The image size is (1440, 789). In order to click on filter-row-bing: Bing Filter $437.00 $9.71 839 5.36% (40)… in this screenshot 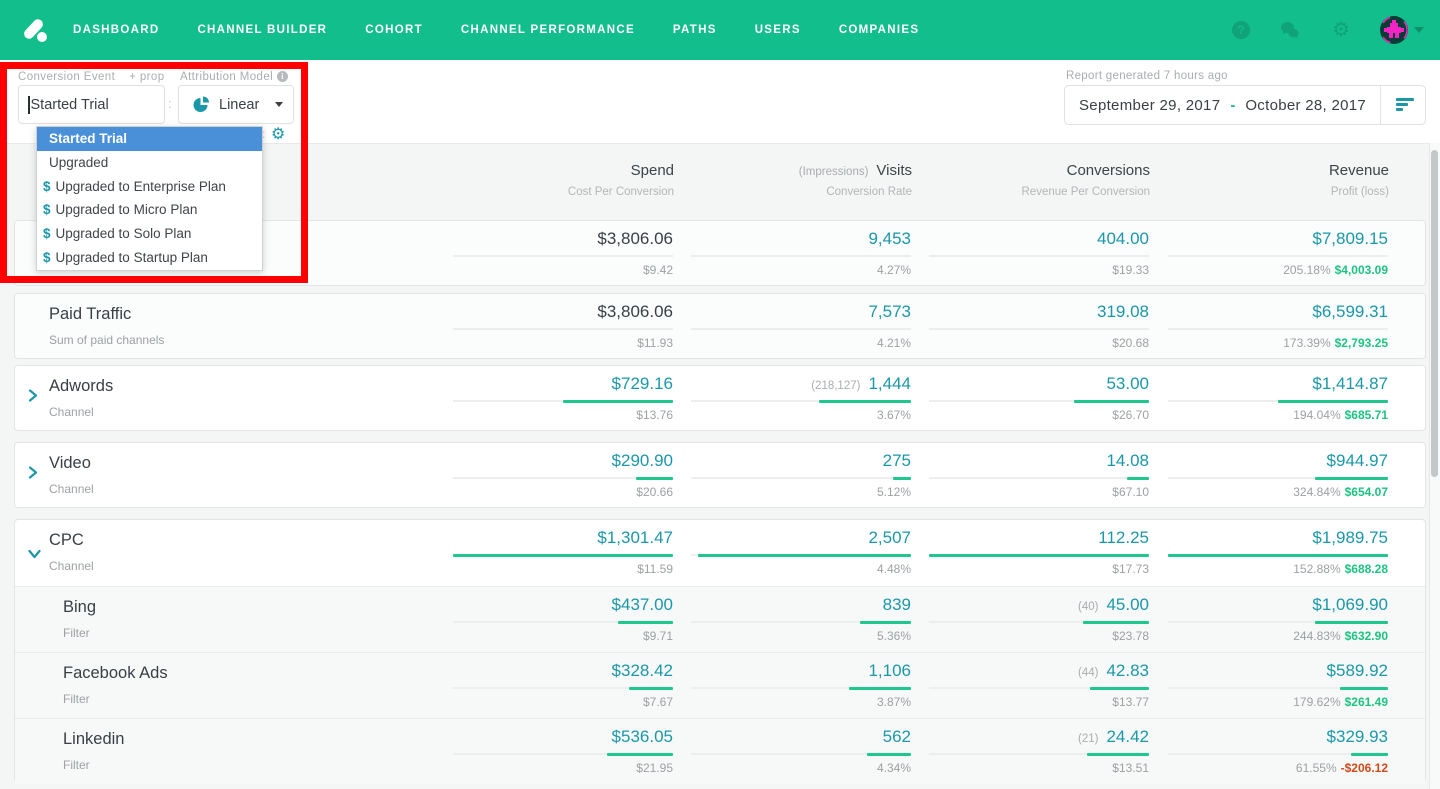, I will do `click(720, 619)`.